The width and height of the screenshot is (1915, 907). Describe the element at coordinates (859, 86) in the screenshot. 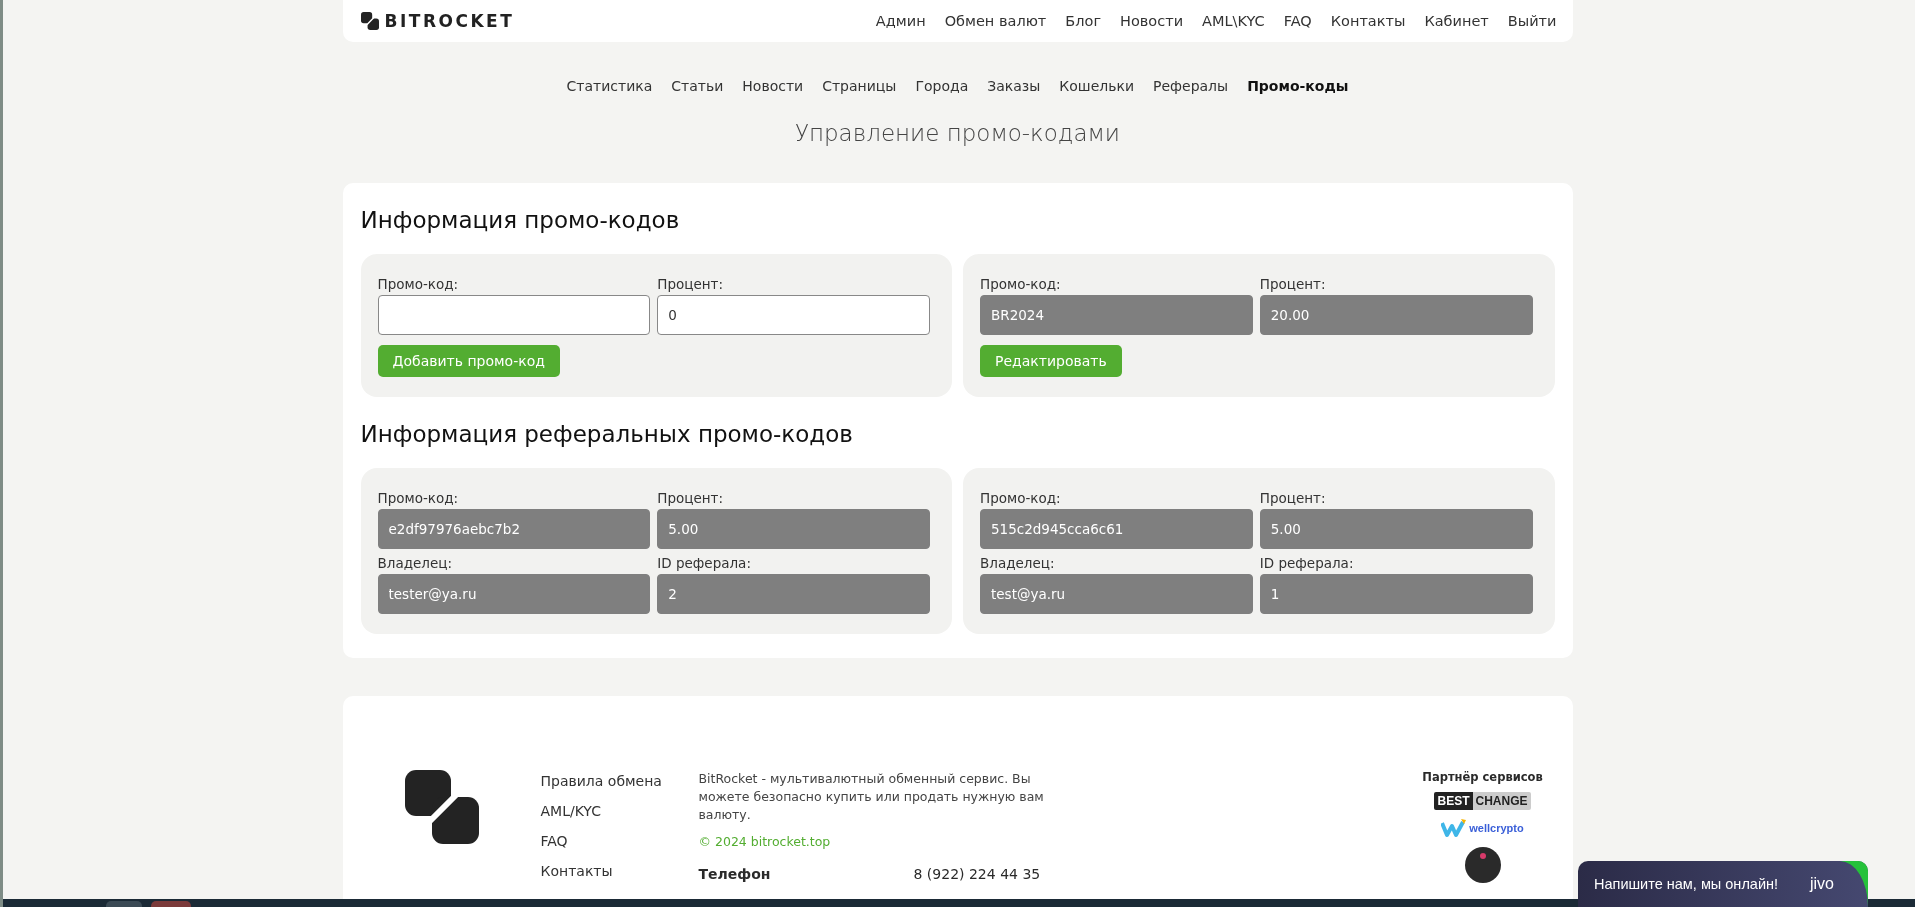

I see `admin-nav-link: Страницы` at that location.